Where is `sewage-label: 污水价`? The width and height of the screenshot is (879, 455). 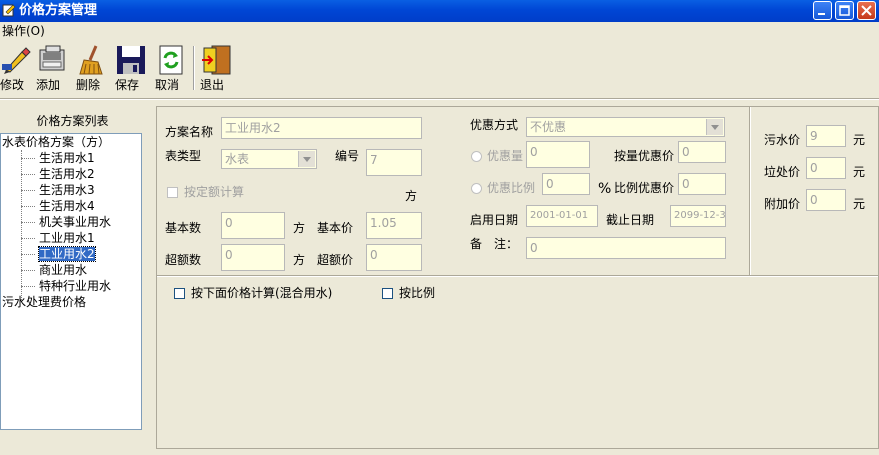
sewage-label: 污水价 is located at coordinates (782, 140).